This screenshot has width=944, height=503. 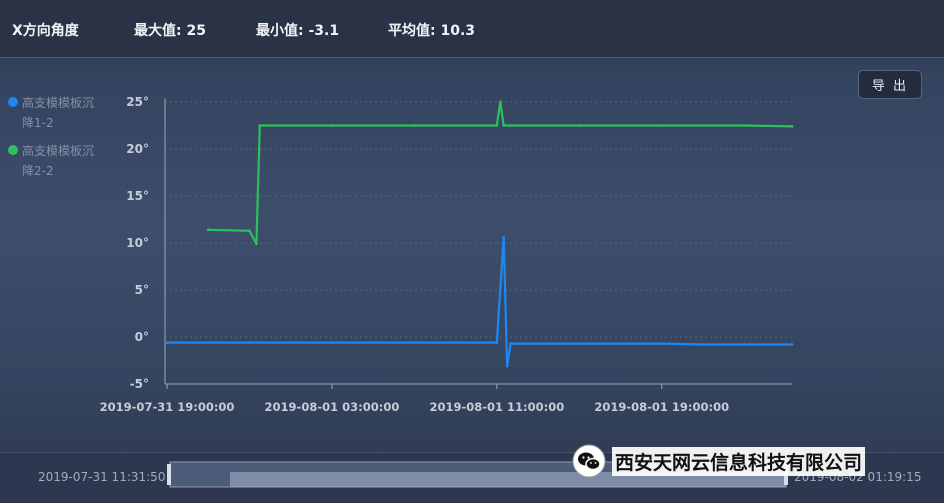 What do you see at coordinates (142, 337) in the screenshot?
I see `y-tick-label: 0°` at bounding box center [142, 337].